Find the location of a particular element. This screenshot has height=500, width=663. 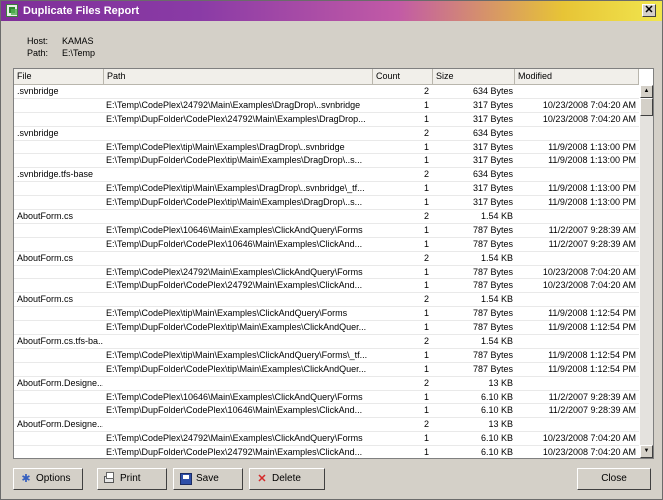

scroll-up-icon: ▲ is located at coordinates (646, 91).